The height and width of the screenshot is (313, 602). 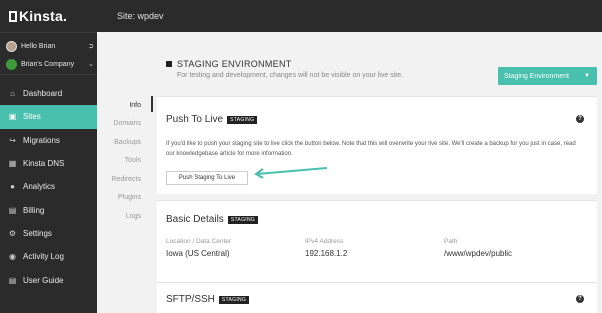 What do you see at coordinates (207, 178) in the screenshot?
I see `push-staging-to-live-button: Push Staging To Live` at bounding box center [207, 178].